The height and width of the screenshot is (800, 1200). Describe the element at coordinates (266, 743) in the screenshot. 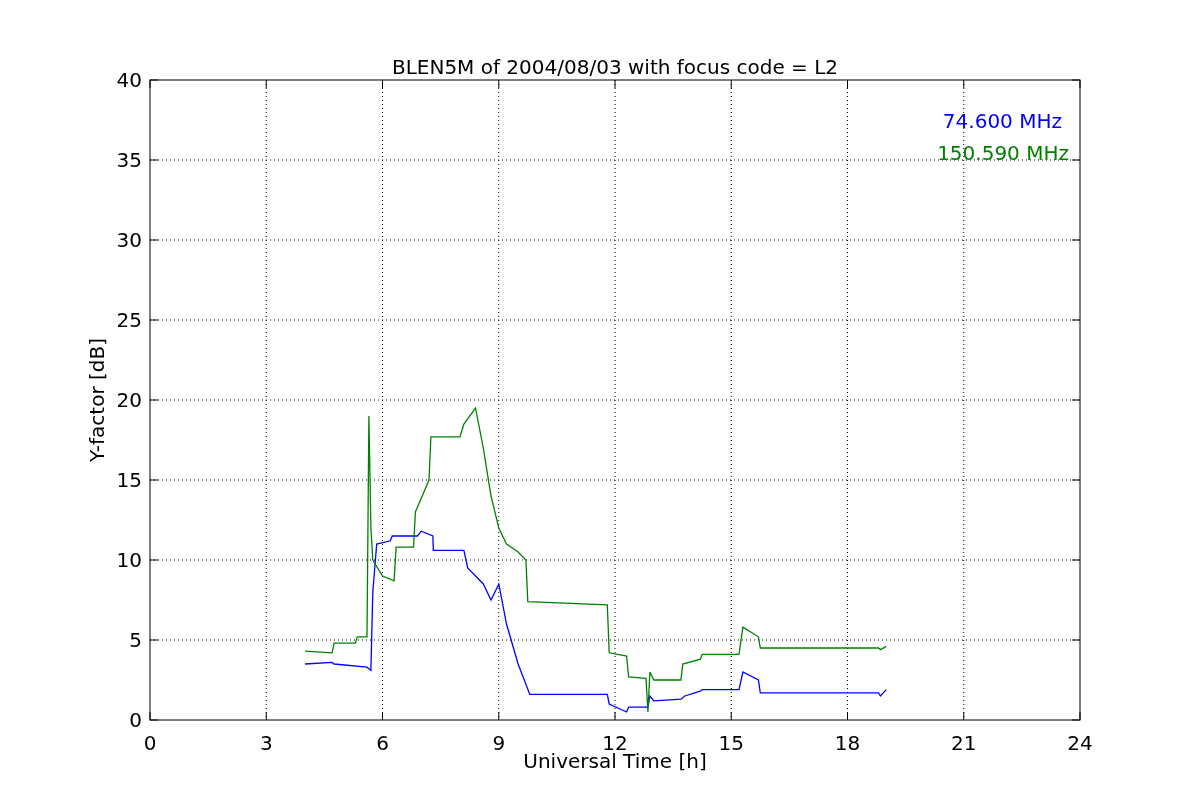

I see `tick-label: 3` at that location.